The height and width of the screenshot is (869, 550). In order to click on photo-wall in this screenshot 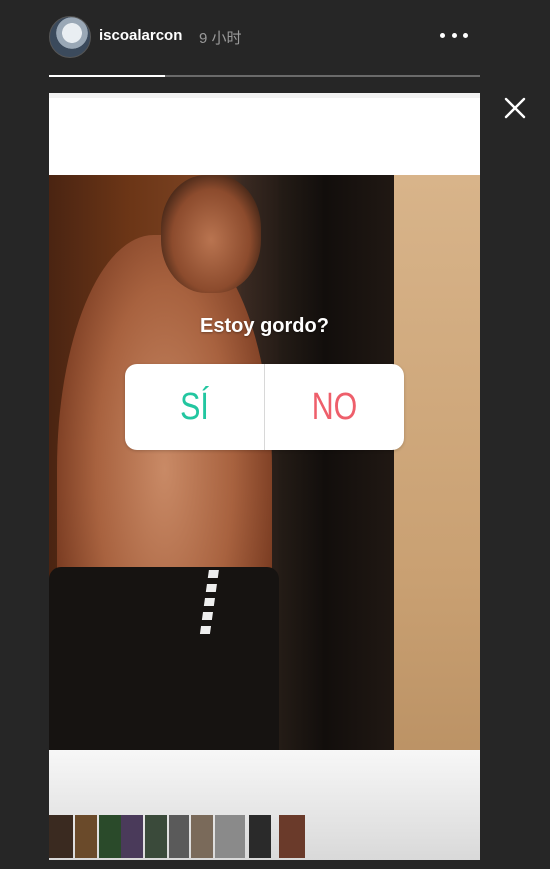, I will do `click(429, 512)`.